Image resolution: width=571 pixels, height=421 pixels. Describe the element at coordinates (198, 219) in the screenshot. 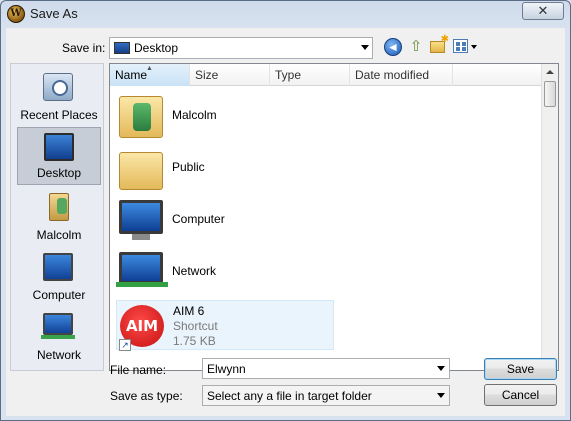

I see `item-name: Computer` at that location.